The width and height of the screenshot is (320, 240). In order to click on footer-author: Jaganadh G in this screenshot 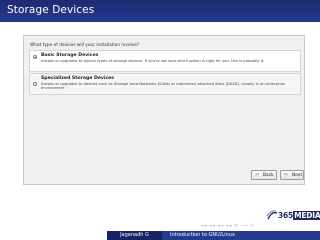, I will do `click(134, 235)`.